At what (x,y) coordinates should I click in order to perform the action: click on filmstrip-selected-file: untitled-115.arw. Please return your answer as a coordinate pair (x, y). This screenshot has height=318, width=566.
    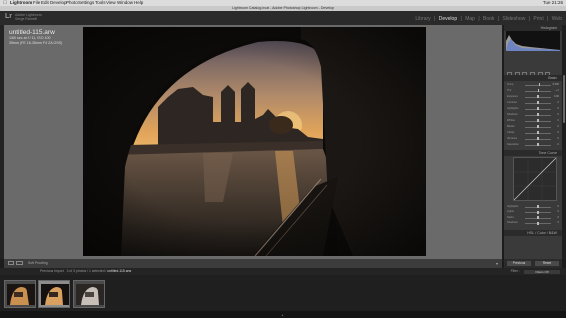
    Looking at the image, I should click on (119, 271).